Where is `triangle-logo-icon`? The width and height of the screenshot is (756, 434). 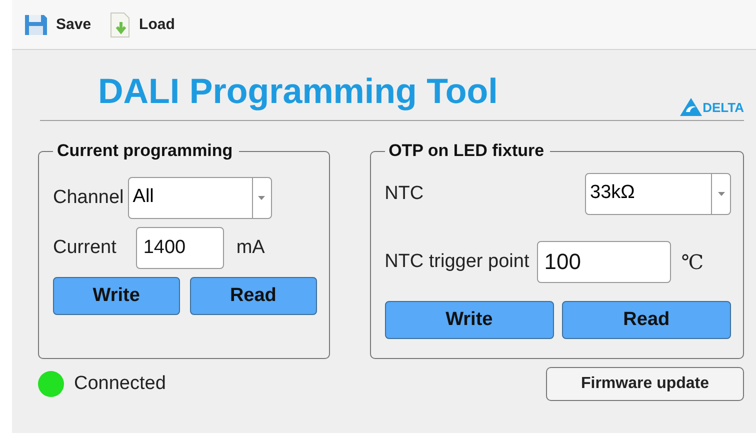 triangle-logo-icon is located at coordinates (691, 107).